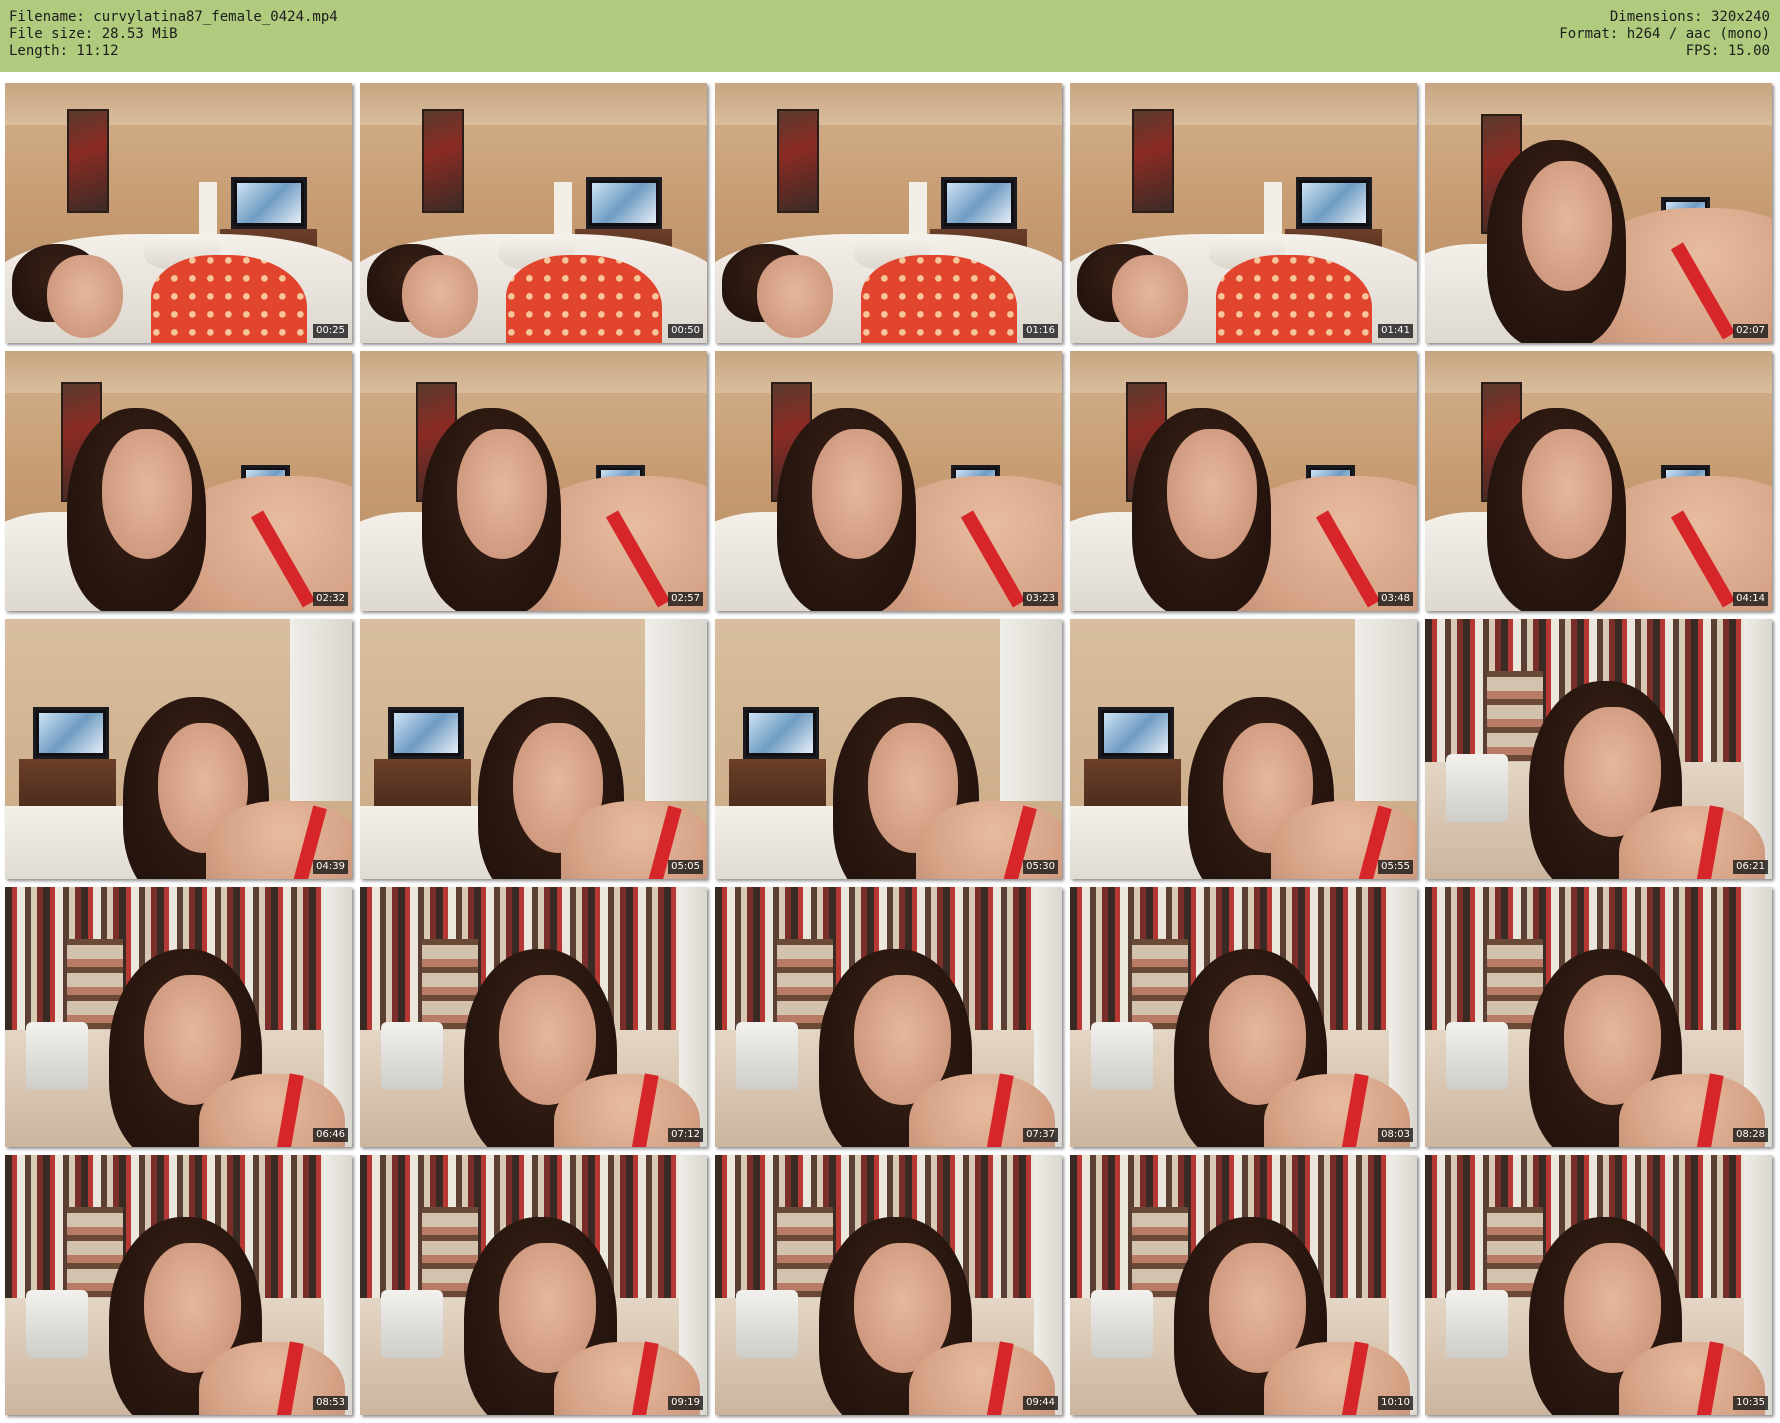 The height and width of the screenshot is (1423, 1780). What do you see at coordinates (685, 331) in the screenshot?
I see `timestamp-label: 00:50` at bounding box center [685, 331].